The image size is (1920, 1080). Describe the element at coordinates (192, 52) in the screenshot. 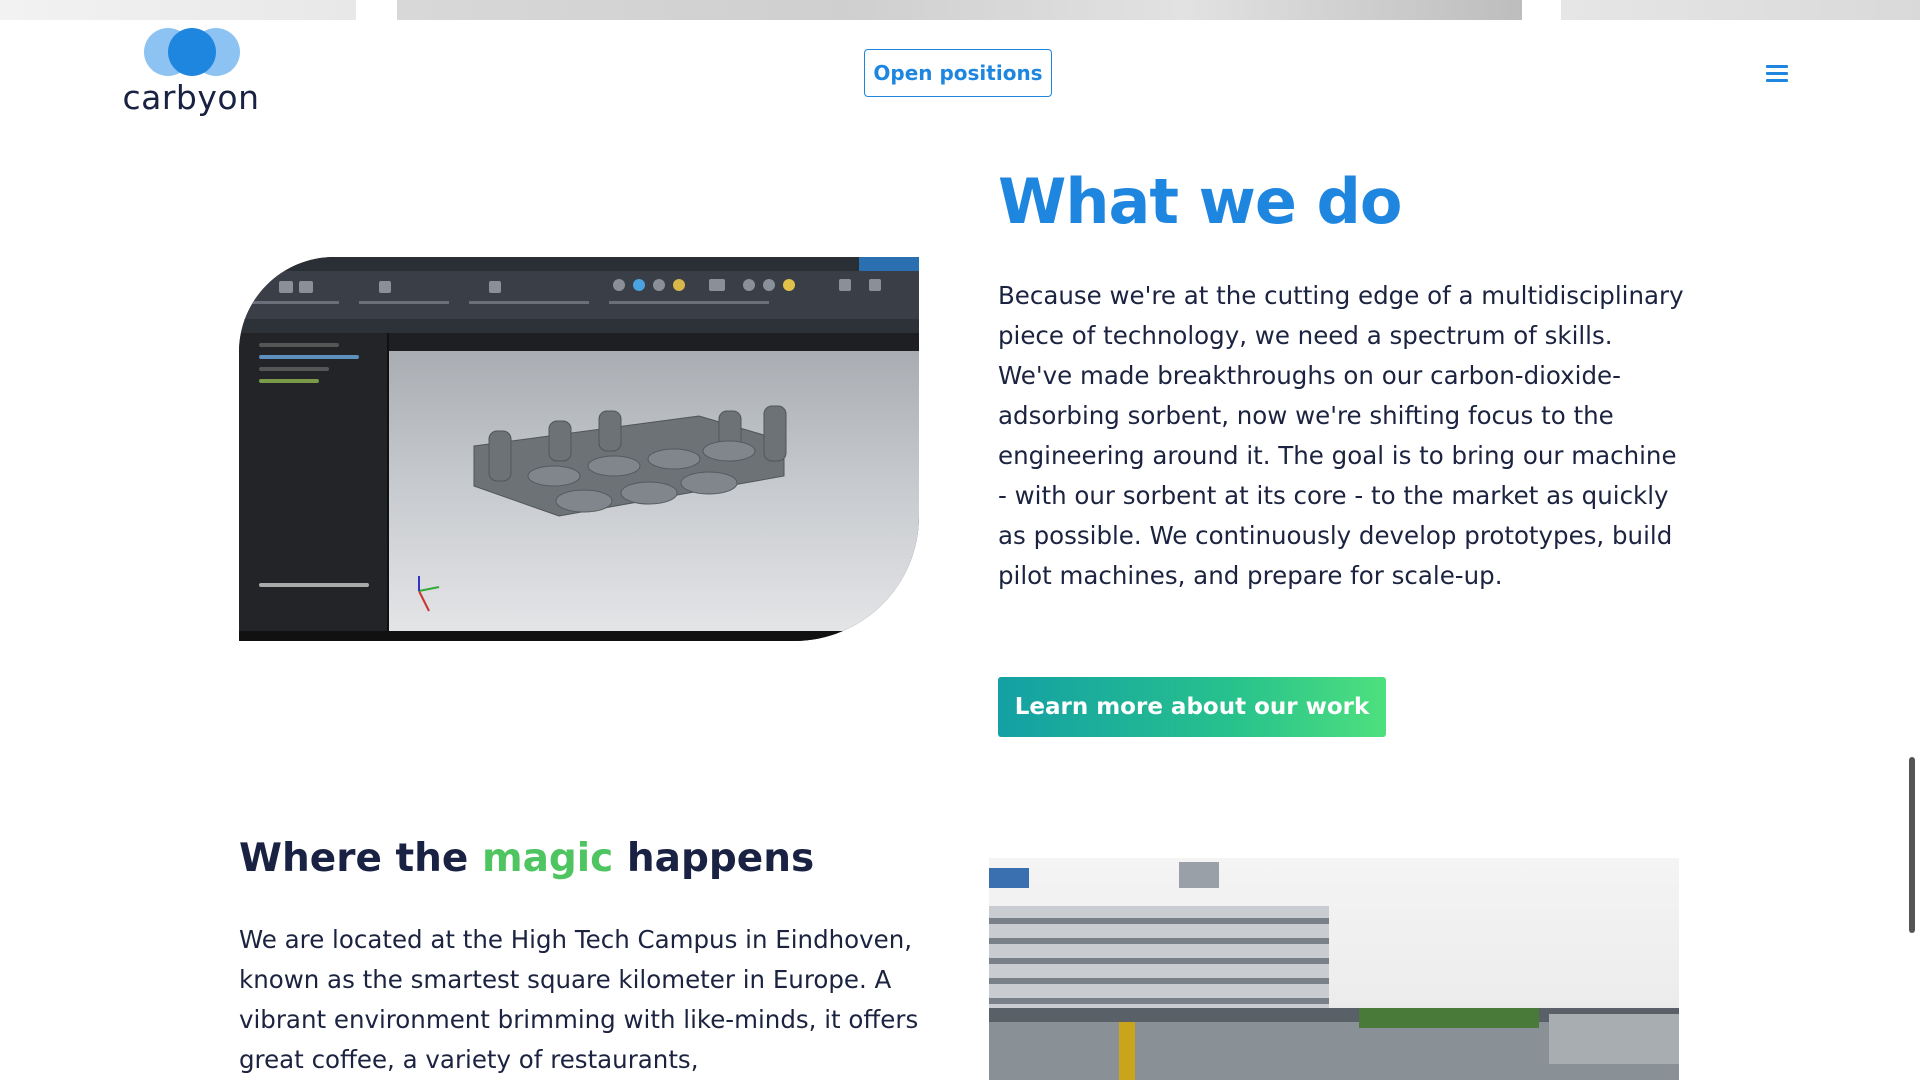

I see `logo-circles-icon` at that location.